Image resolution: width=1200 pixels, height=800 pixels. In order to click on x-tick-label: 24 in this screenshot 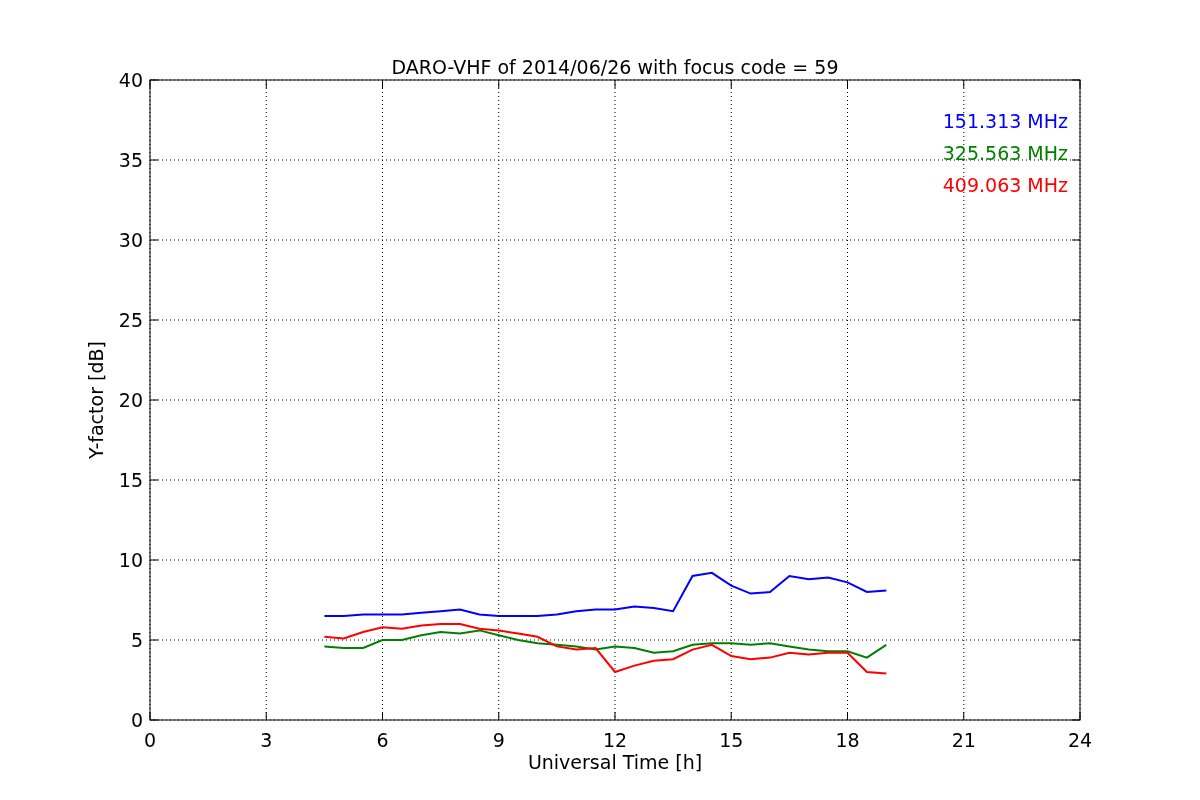, I will do `click(1080, 740)`.